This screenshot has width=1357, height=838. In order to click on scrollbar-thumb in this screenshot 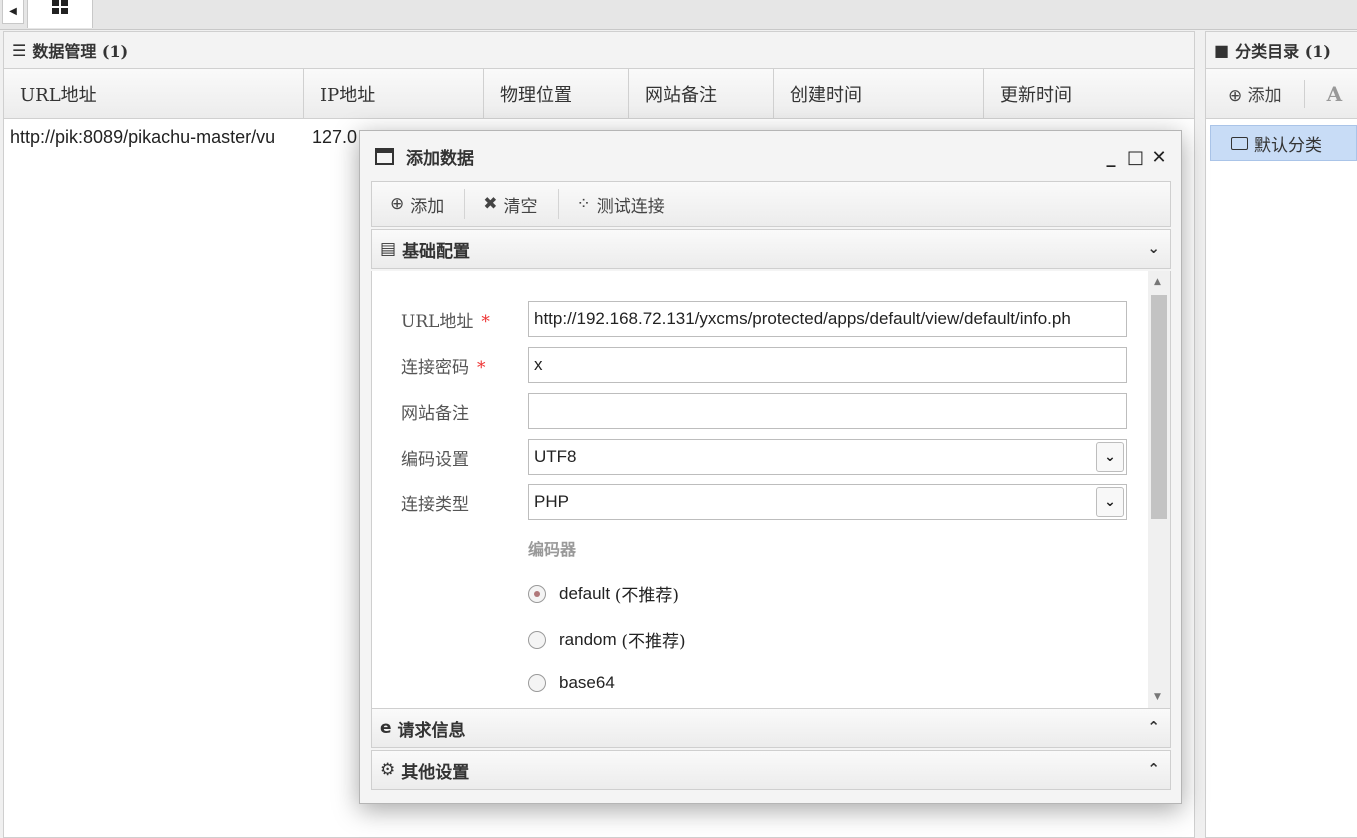, I will do `click(1159, 407)`.